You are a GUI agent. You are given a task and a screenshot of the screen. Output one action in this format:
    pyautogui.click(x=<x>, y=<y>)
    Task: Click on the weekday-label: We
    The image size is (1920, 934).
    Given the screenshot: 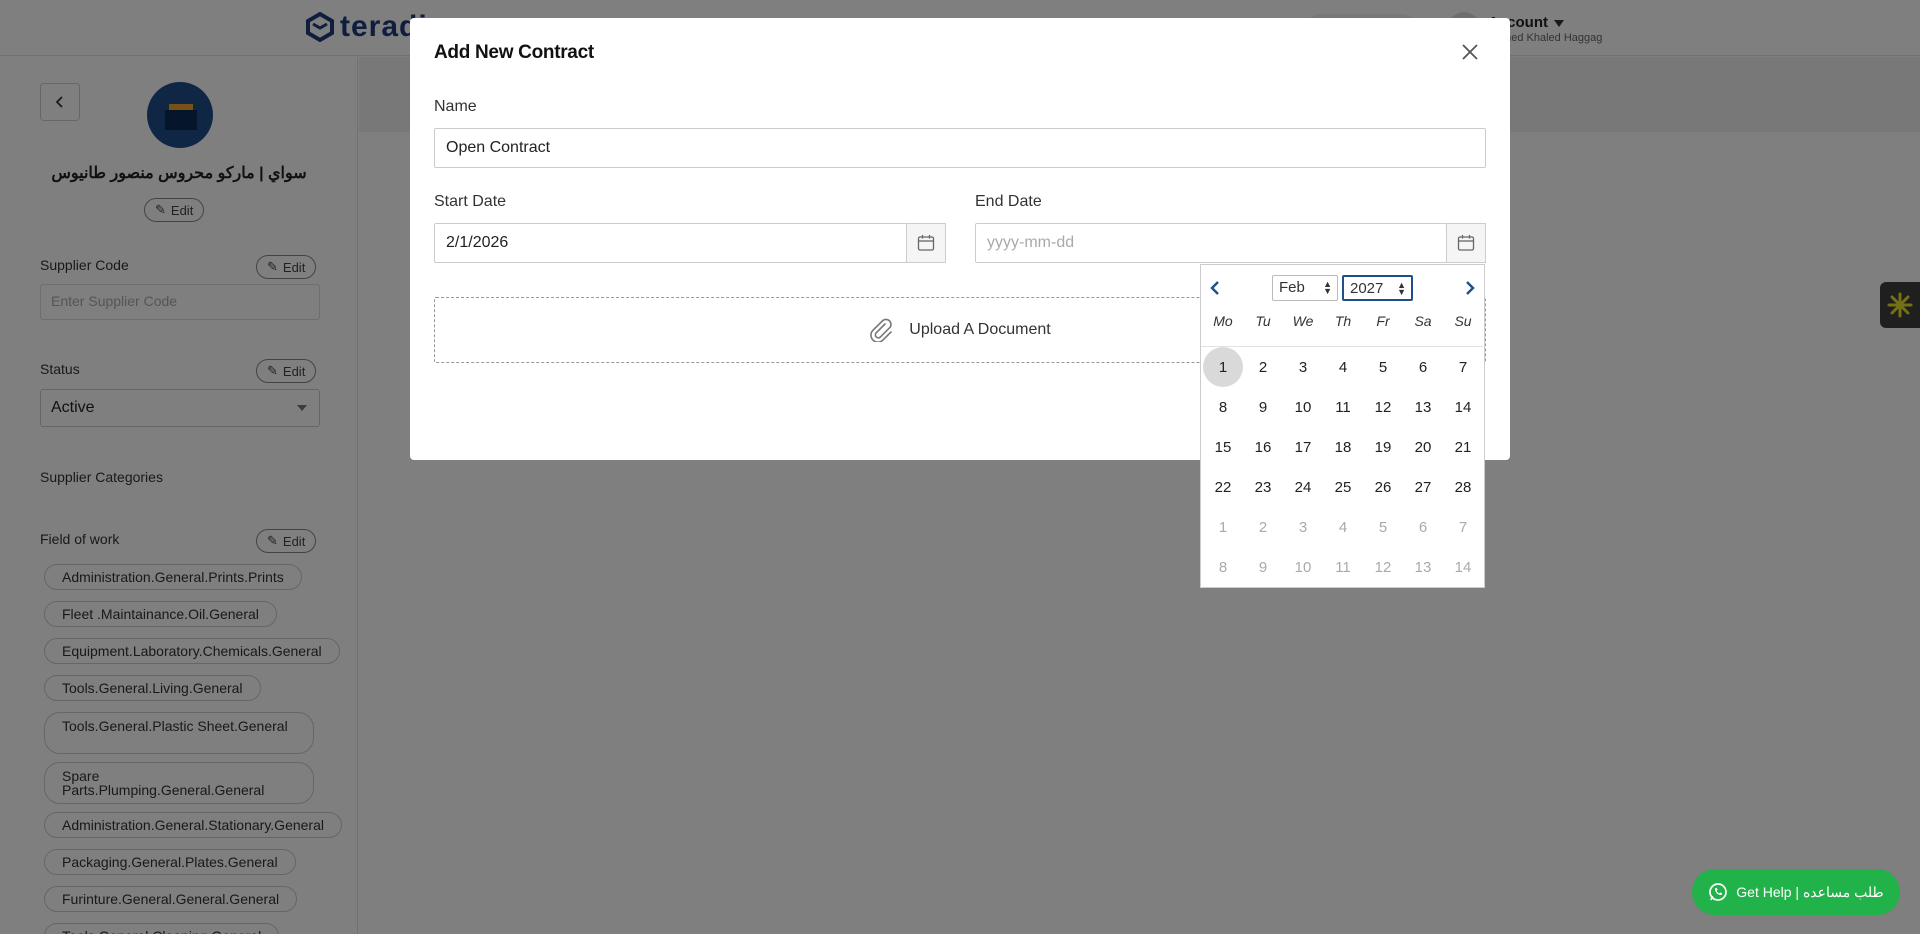 What is the action you would take?
    pyautogui.click(x=1303, y=321)
    